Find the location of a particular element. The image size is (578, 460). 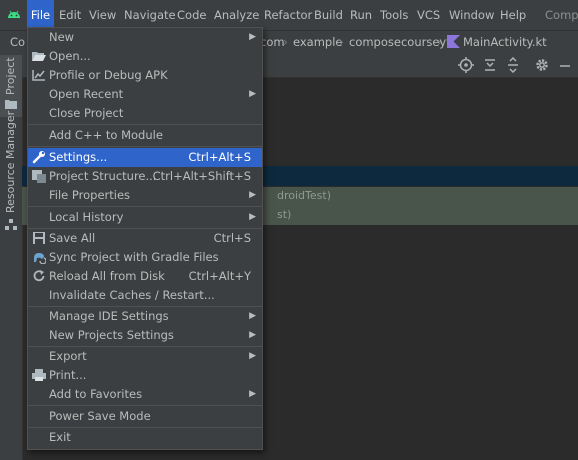

menu-item-label: New Projects Settings is located at coordinates (111, 335).